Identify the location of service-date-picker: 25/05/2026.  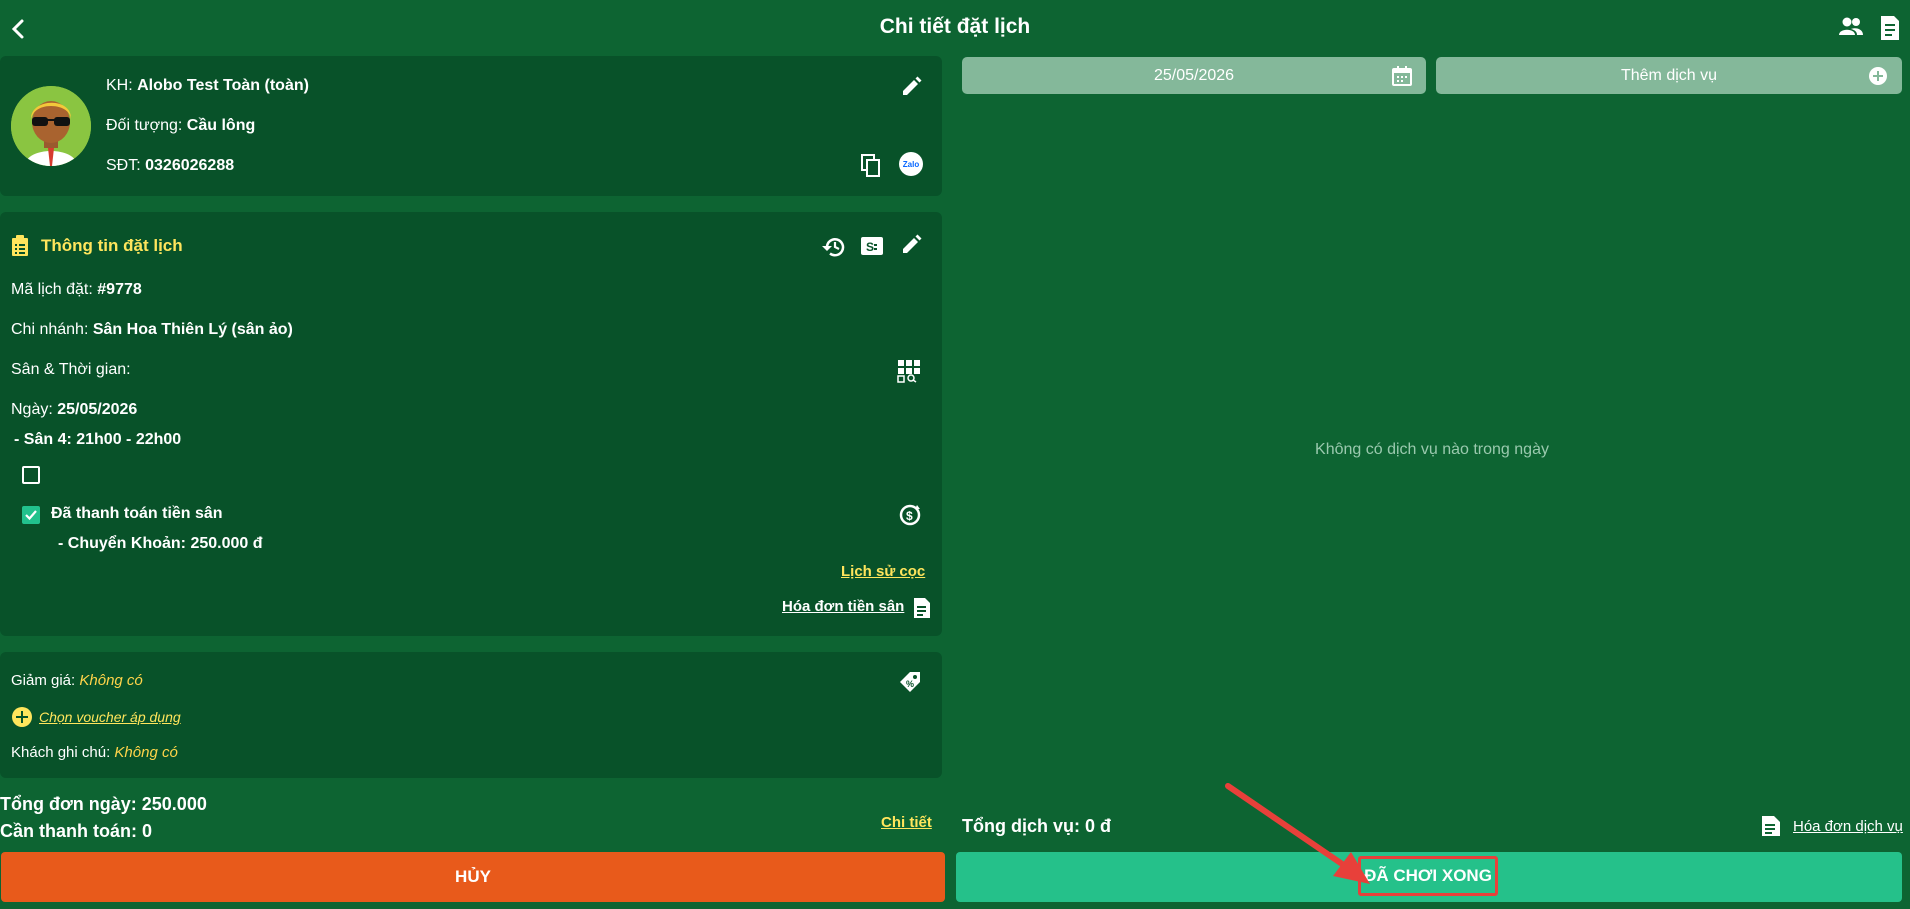
(1194, 75).